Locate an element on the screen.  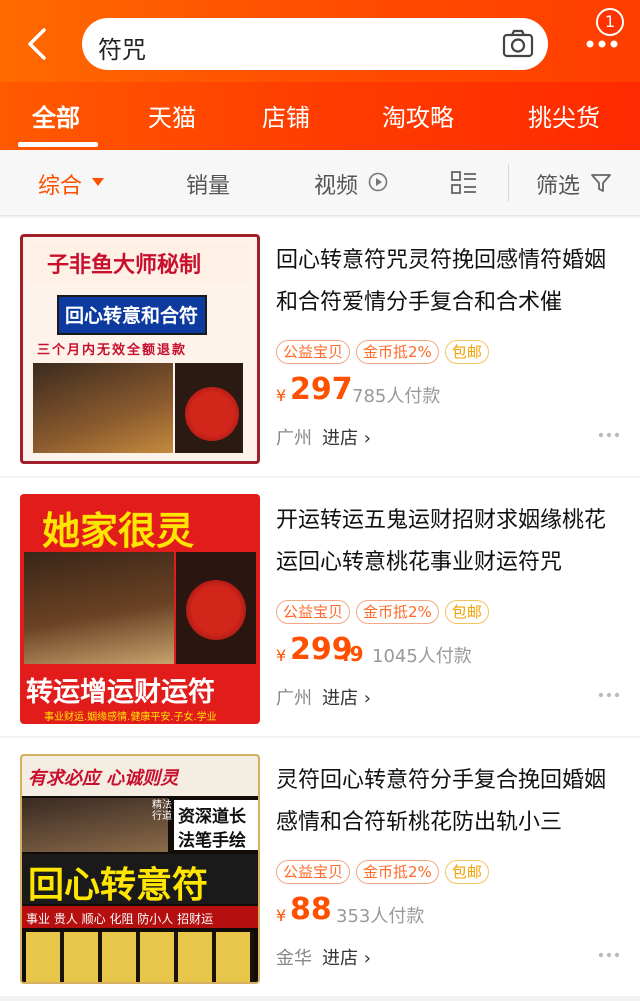
product-price: 88 is located at coordinates (311, 909).